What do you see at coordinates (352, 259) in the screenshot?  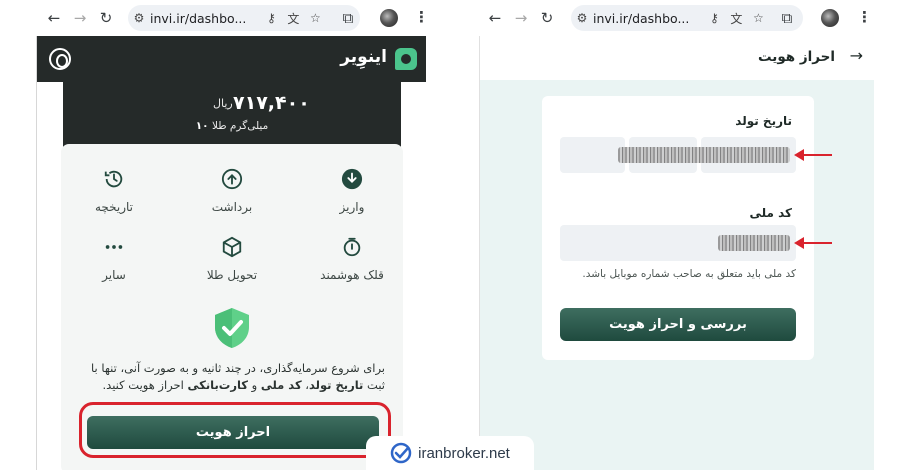 I see `action-smart-piggy: قلک هوشمند` at bounding box center [352, 259].